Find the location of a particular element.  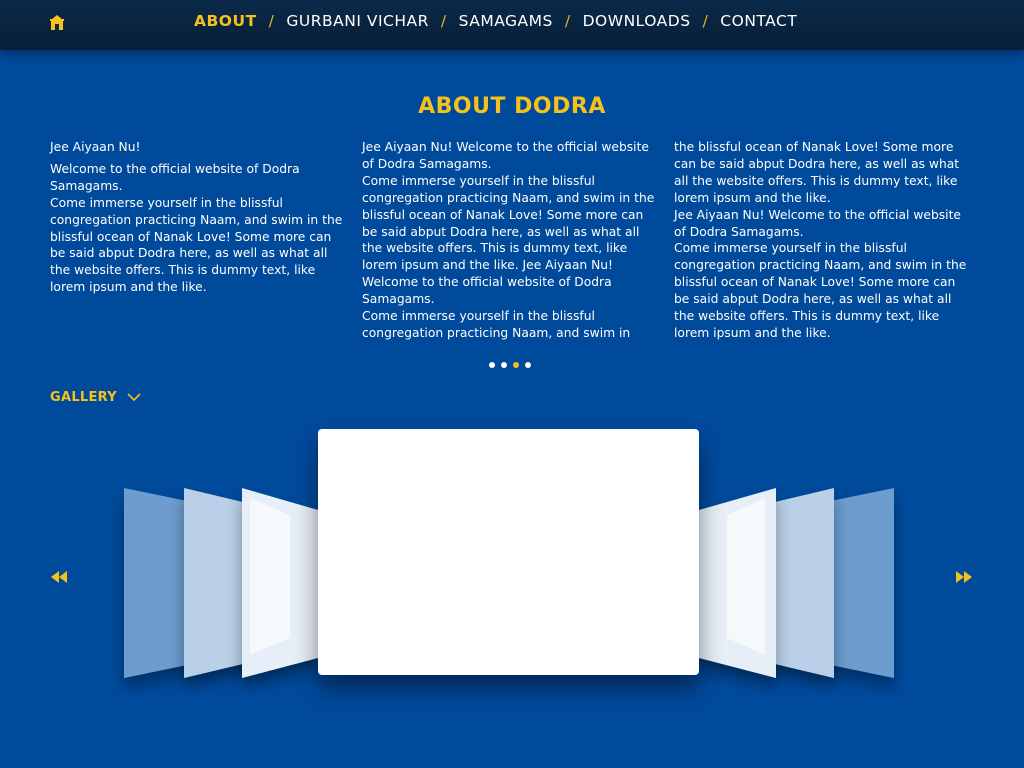

nav-item-gurbani-vichar: GURBANI VICHAR is located at coordinates (357, 21).